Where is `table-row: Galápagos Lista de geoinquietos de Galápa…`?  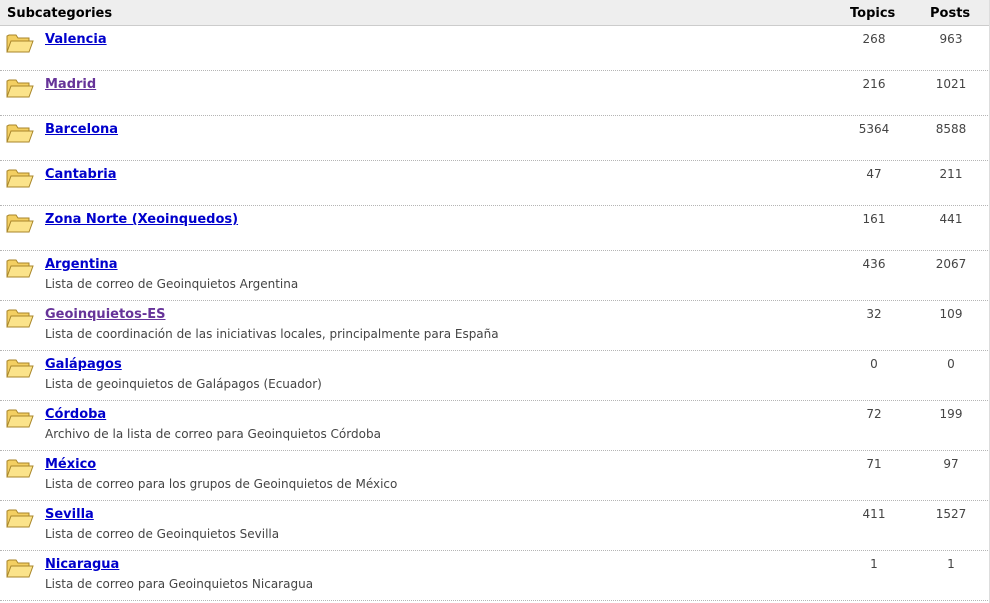
table-row: Galápagos Lista de geoinquietos de Galápa… is located at coordinates (495, 376).